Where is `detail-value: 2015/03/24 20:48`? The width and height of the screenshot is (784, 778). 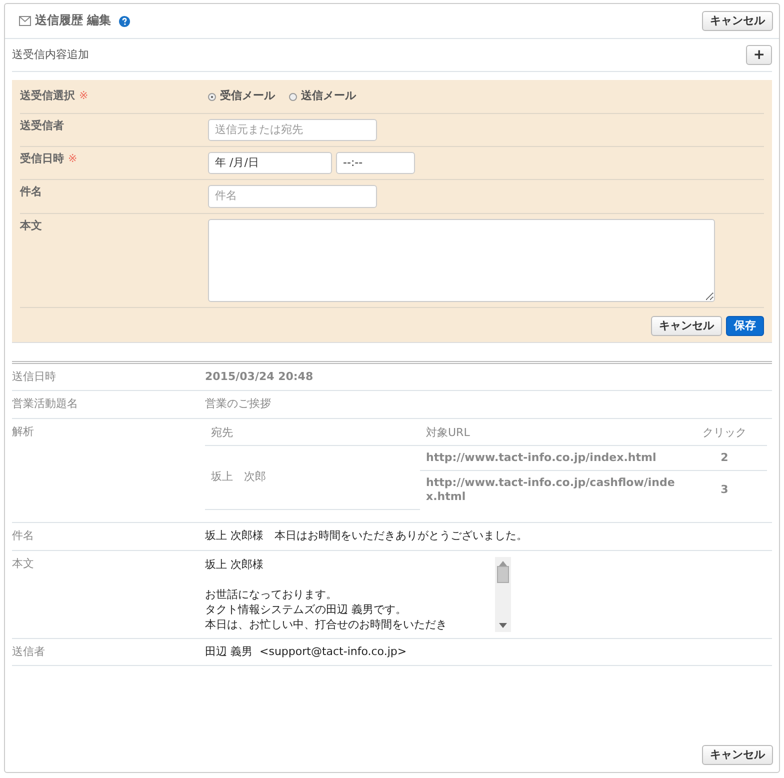
detail-value: 2015/03/24 20:48 is located at coordinates (259, 376).